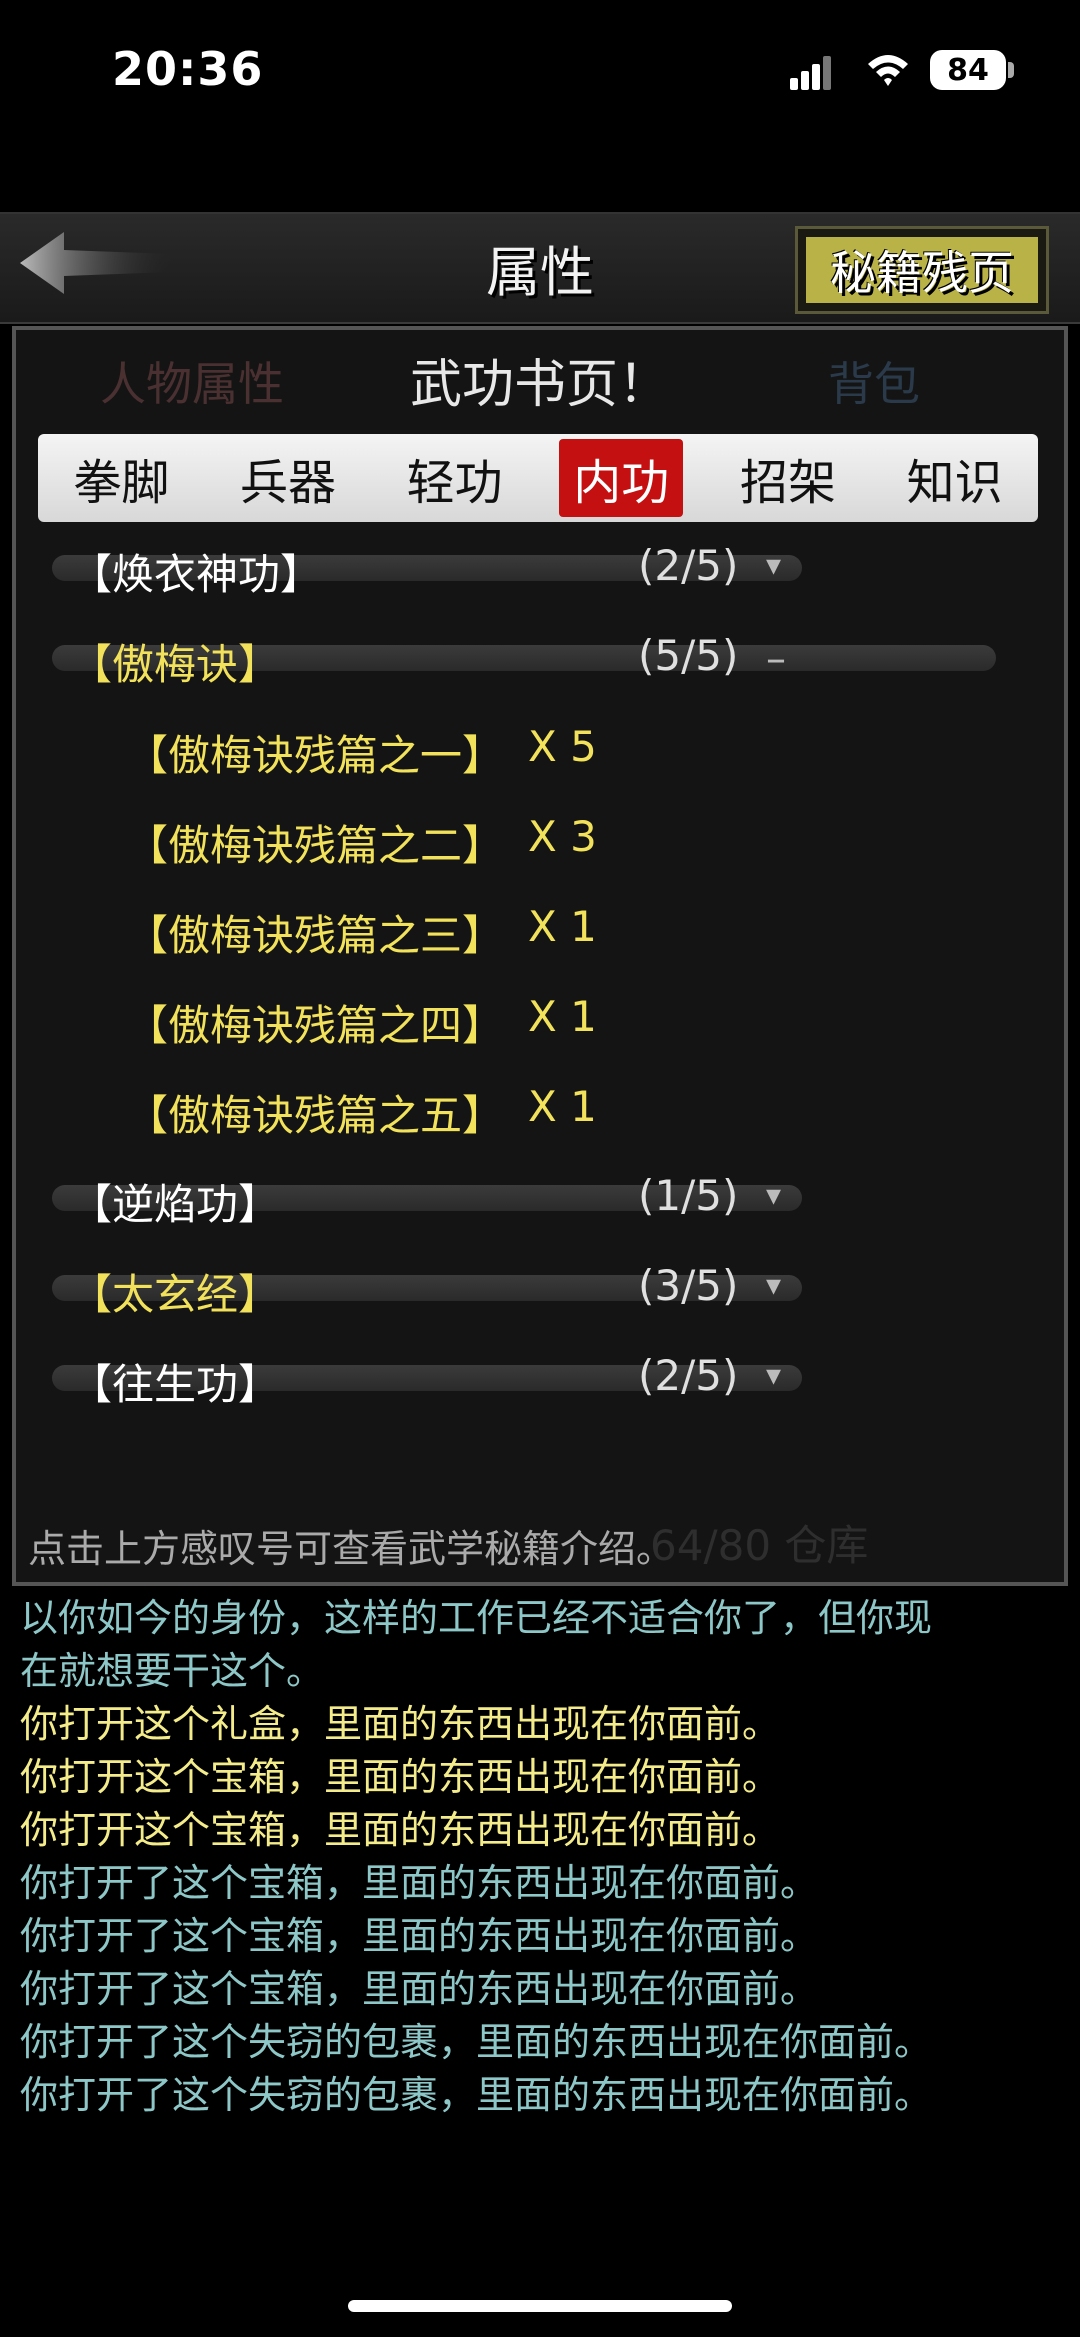 This screenshot has height=2337, width=1080. Describe the element at coordinates (455, 478) in the screenshot. I see `tab-lightness: 轻功` at that location.